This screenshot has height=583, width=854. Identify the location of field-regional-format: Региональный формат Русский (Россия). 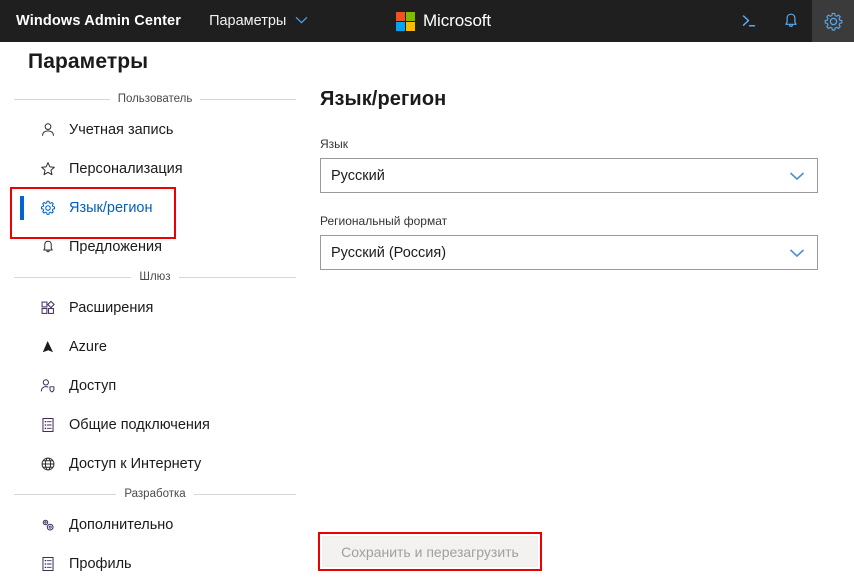
(587, 242).